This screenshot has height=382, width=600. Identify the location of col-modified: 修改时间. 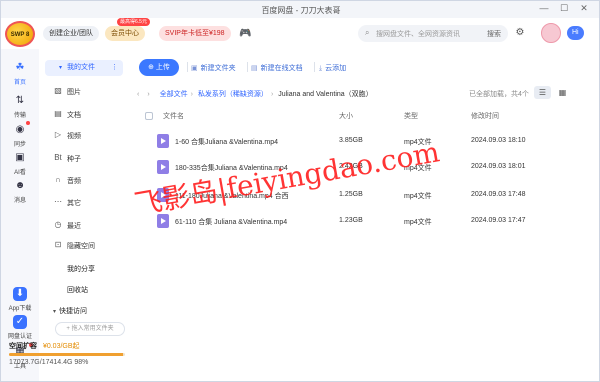
(485, 116).